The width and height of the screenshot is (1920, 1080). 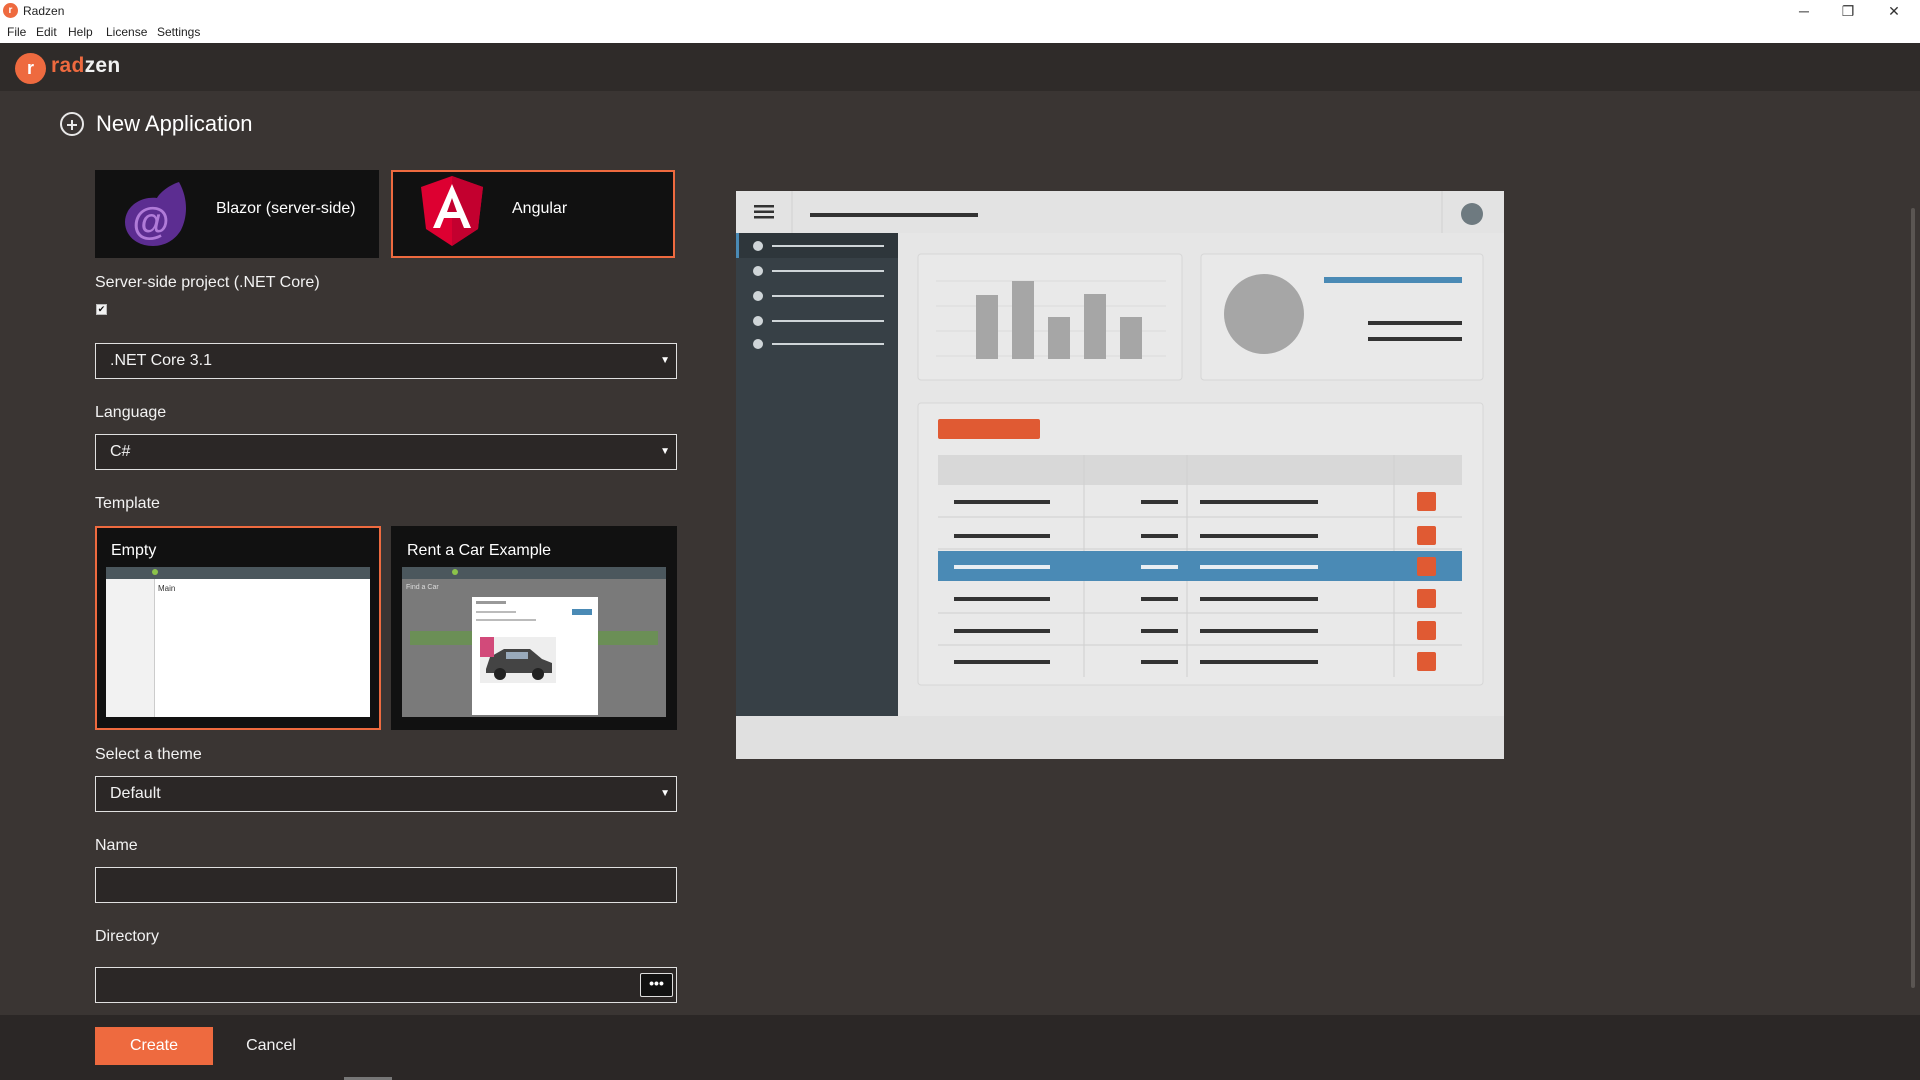 I want to click on page-title: New Application, so click(x=174, y=123).